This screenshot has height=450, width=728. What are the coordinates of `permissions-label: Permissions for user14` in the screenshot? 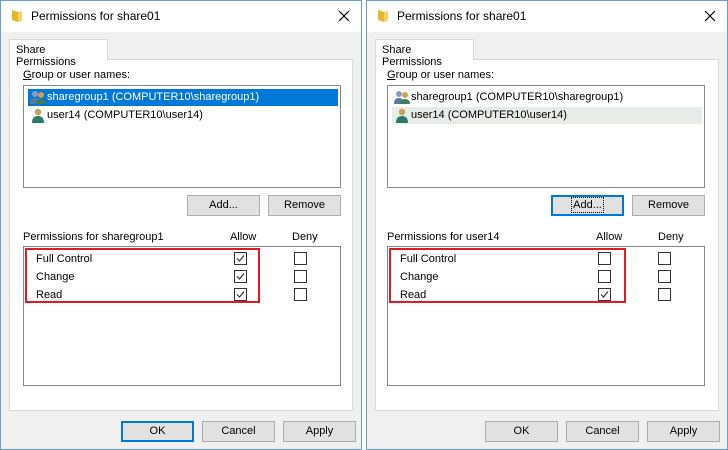 It's located at (443, 237).